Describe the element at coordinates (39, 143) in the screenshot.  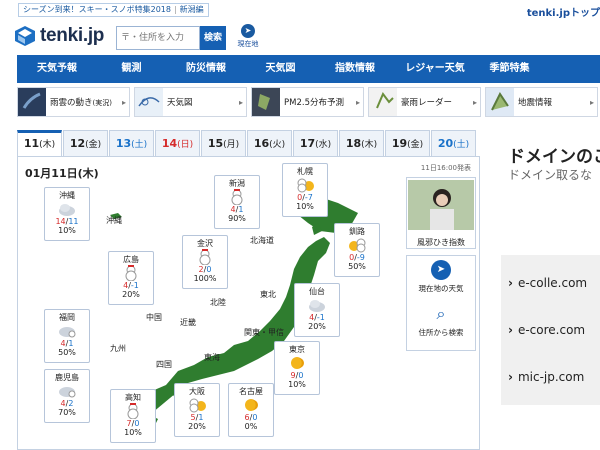
I see `tab-day-11: 11(木)` at that location.